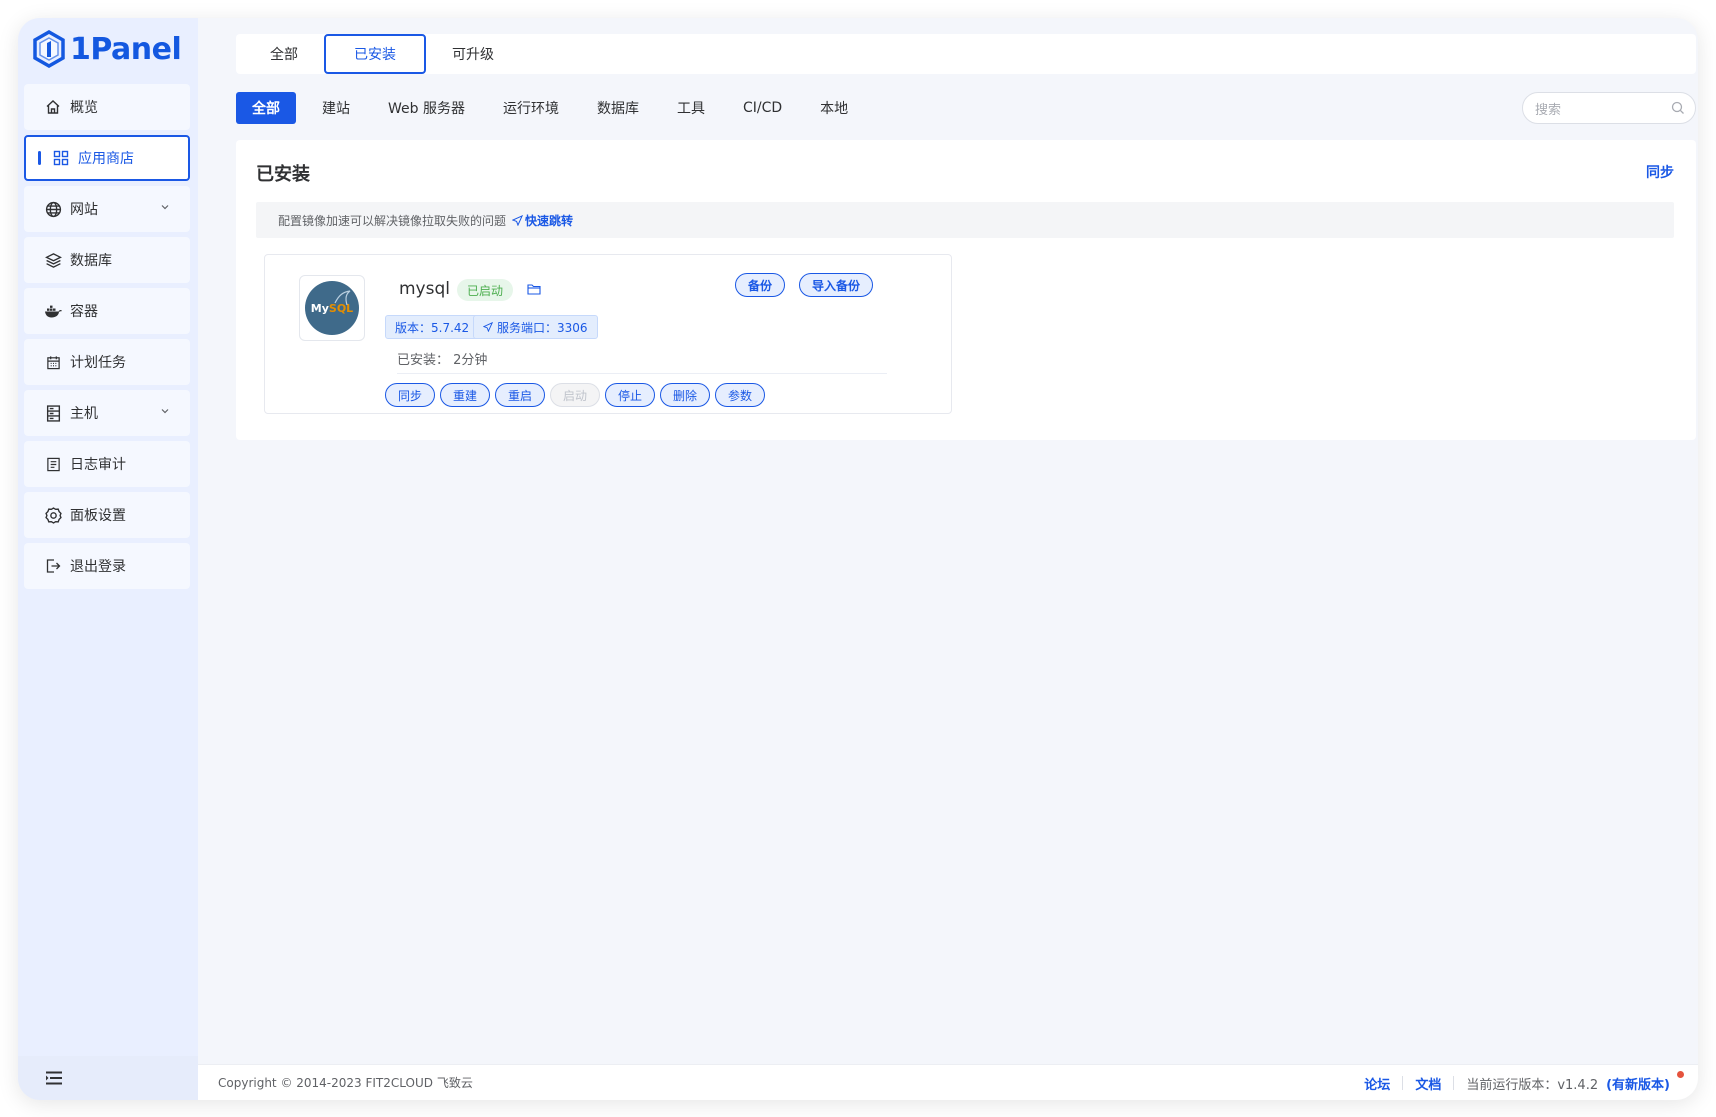  What do you see at coordinates (107, 413) in the screenshot?
I see `sidebar-item-host: 主机` at bounding box center [107, 413].